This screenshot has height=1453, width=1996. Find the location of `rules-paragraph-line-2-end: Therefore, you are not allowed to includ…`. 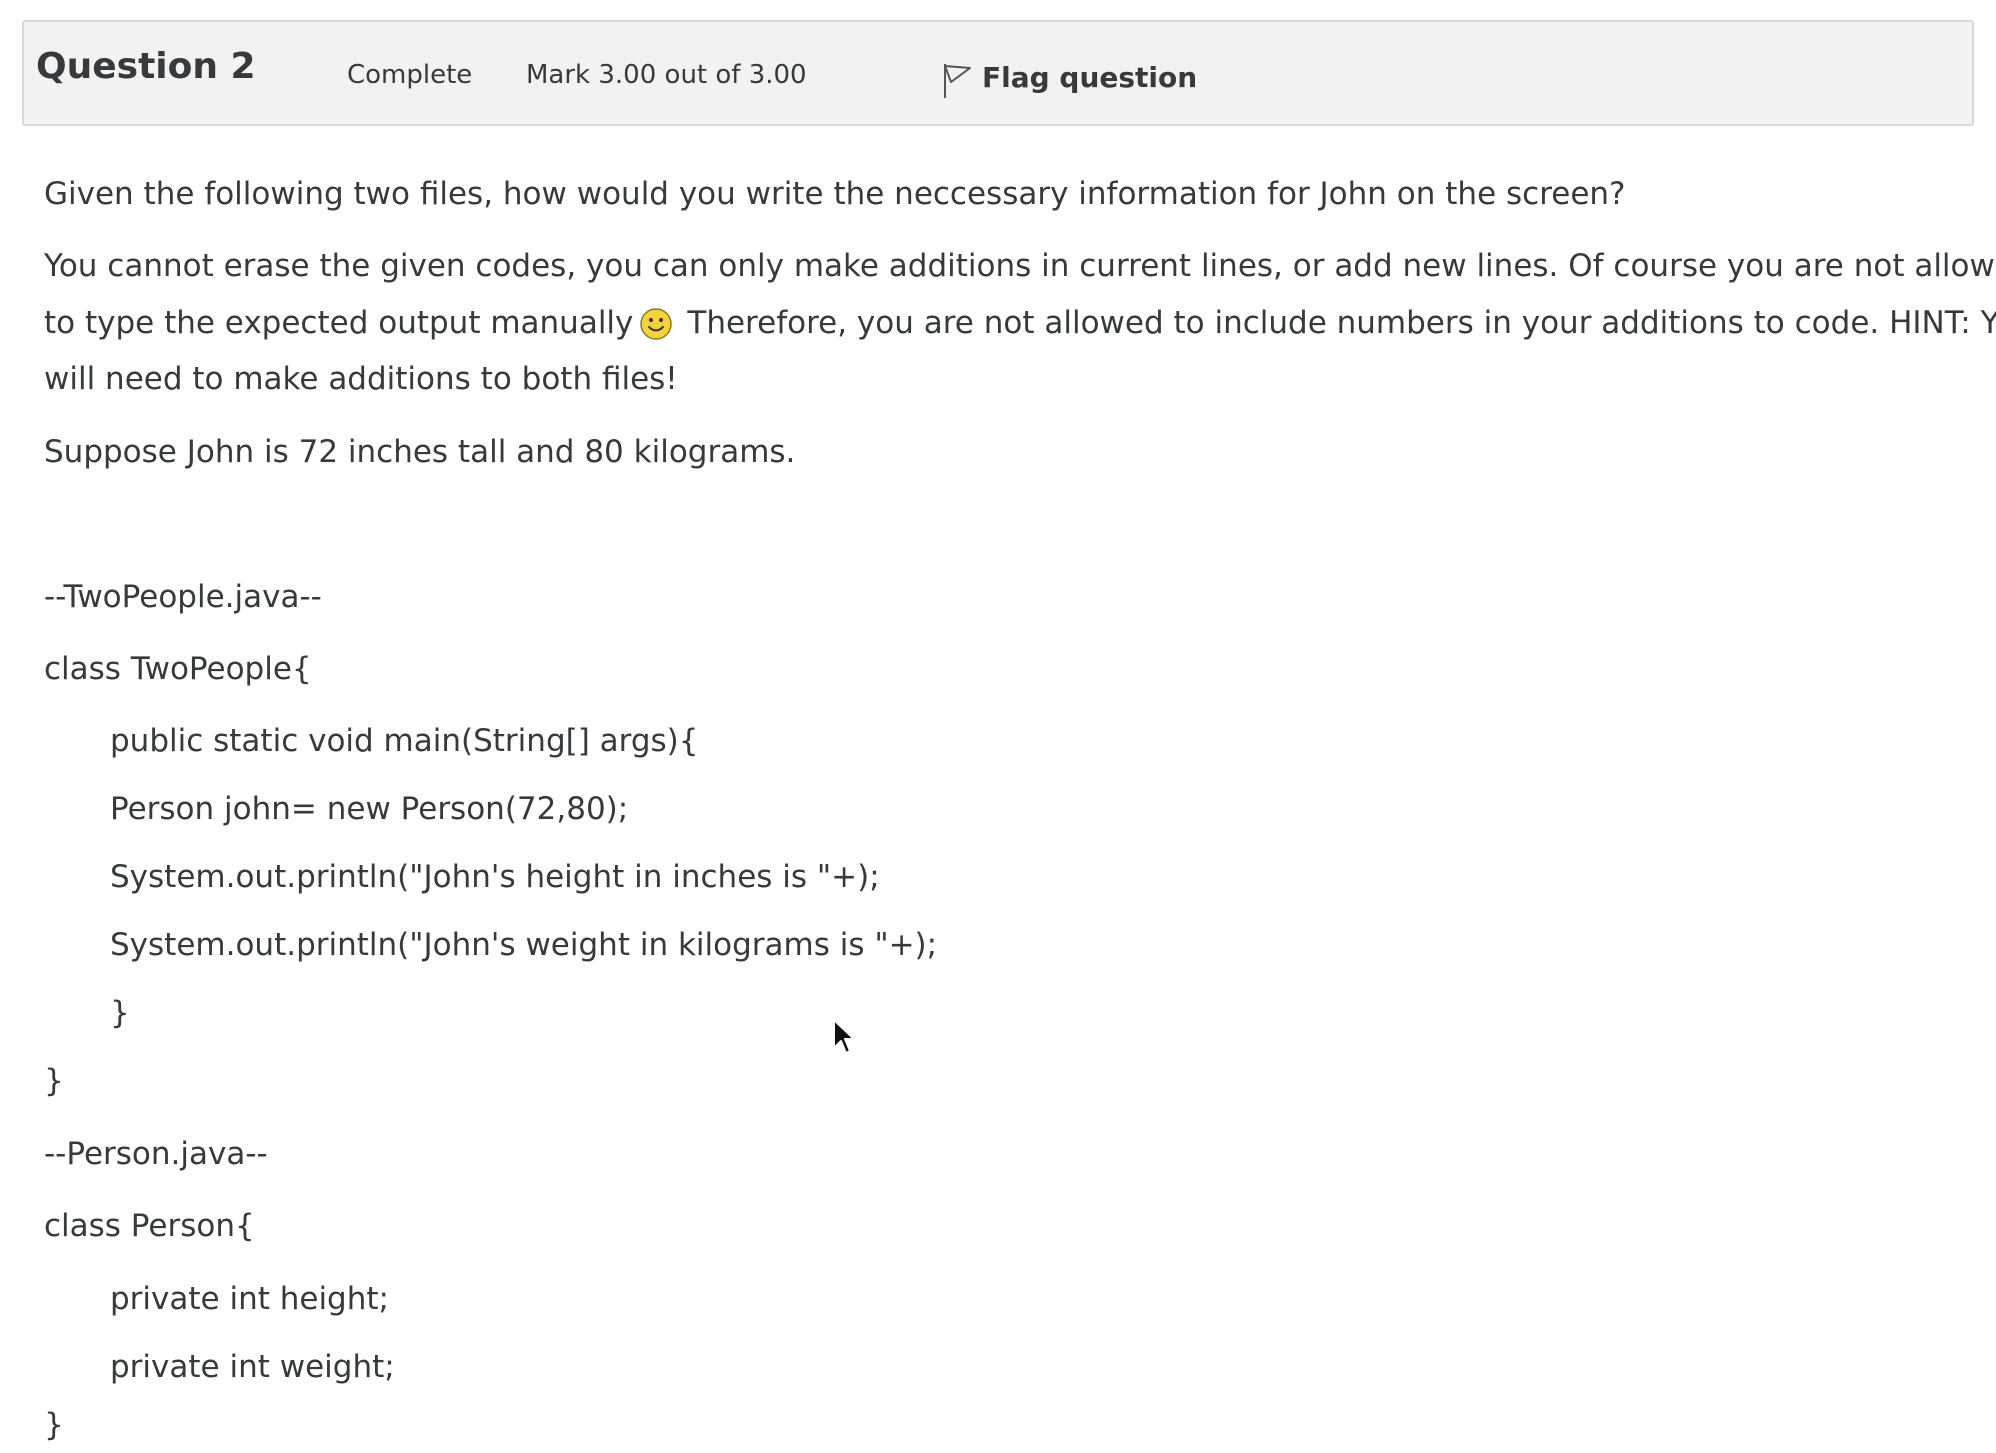

rules-paragraph-line-2-end: Therefore, you are not allowed to includ… is located at coordinates (1341, 323).